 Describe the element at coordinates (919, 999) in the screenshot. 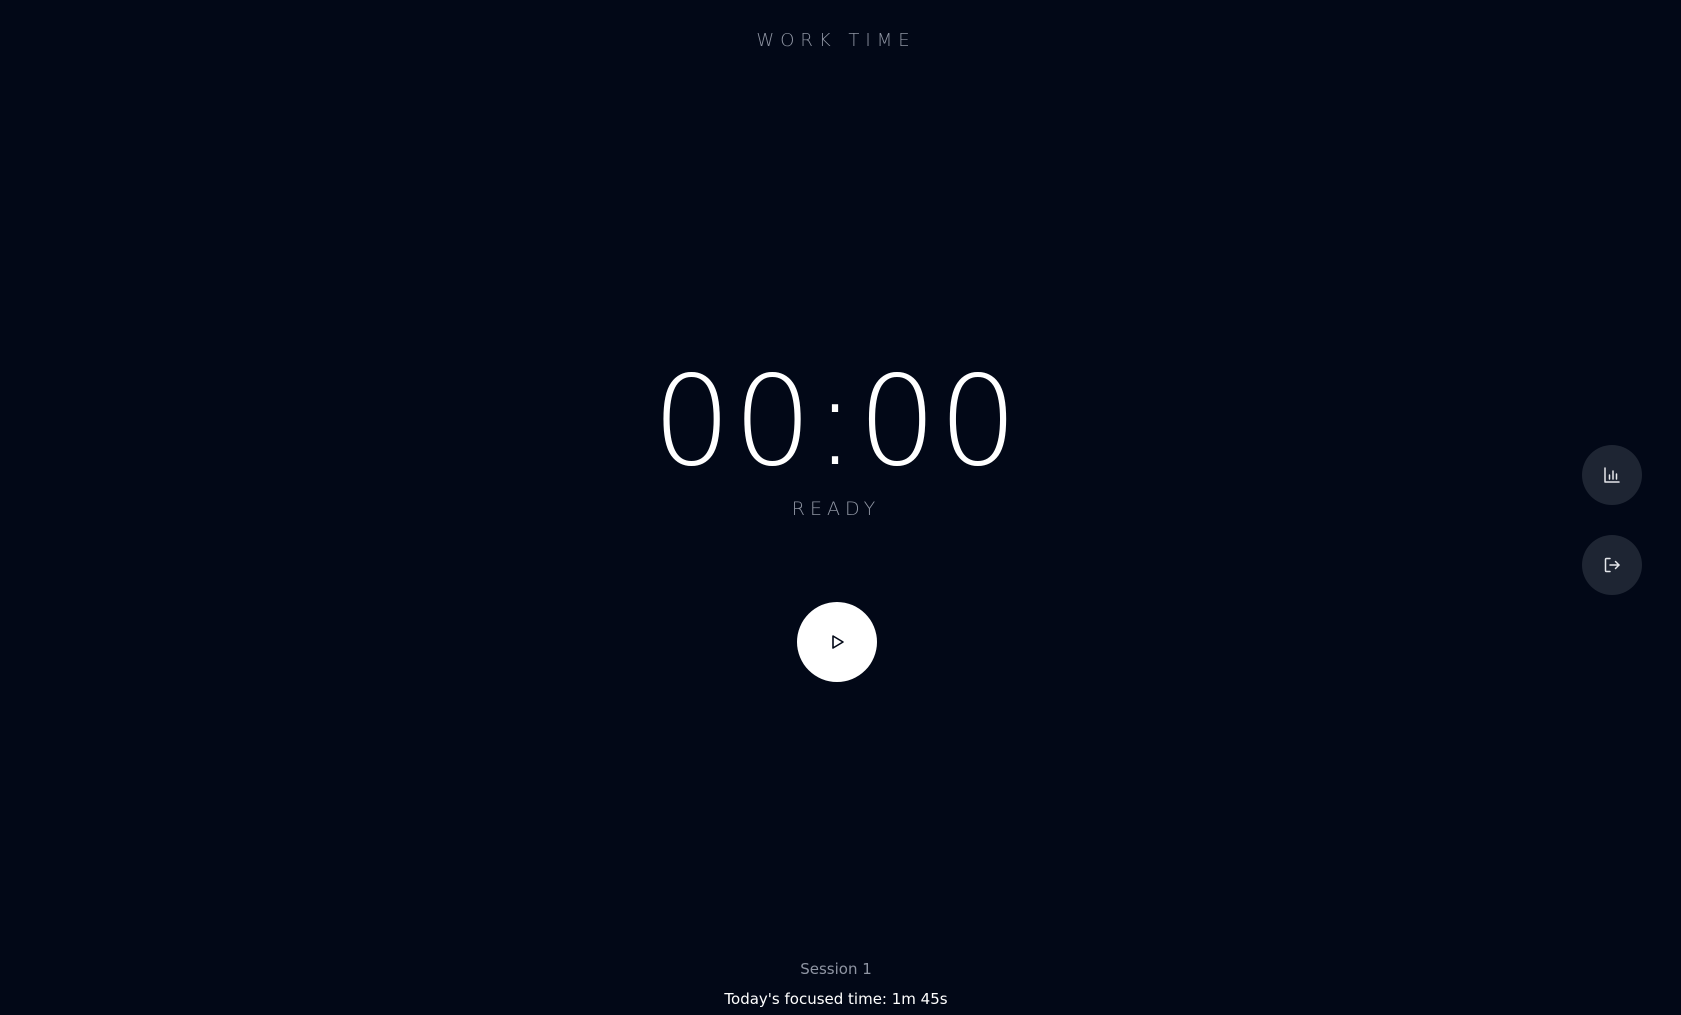

I see `focused-time-value: 1m 45s` at that location.